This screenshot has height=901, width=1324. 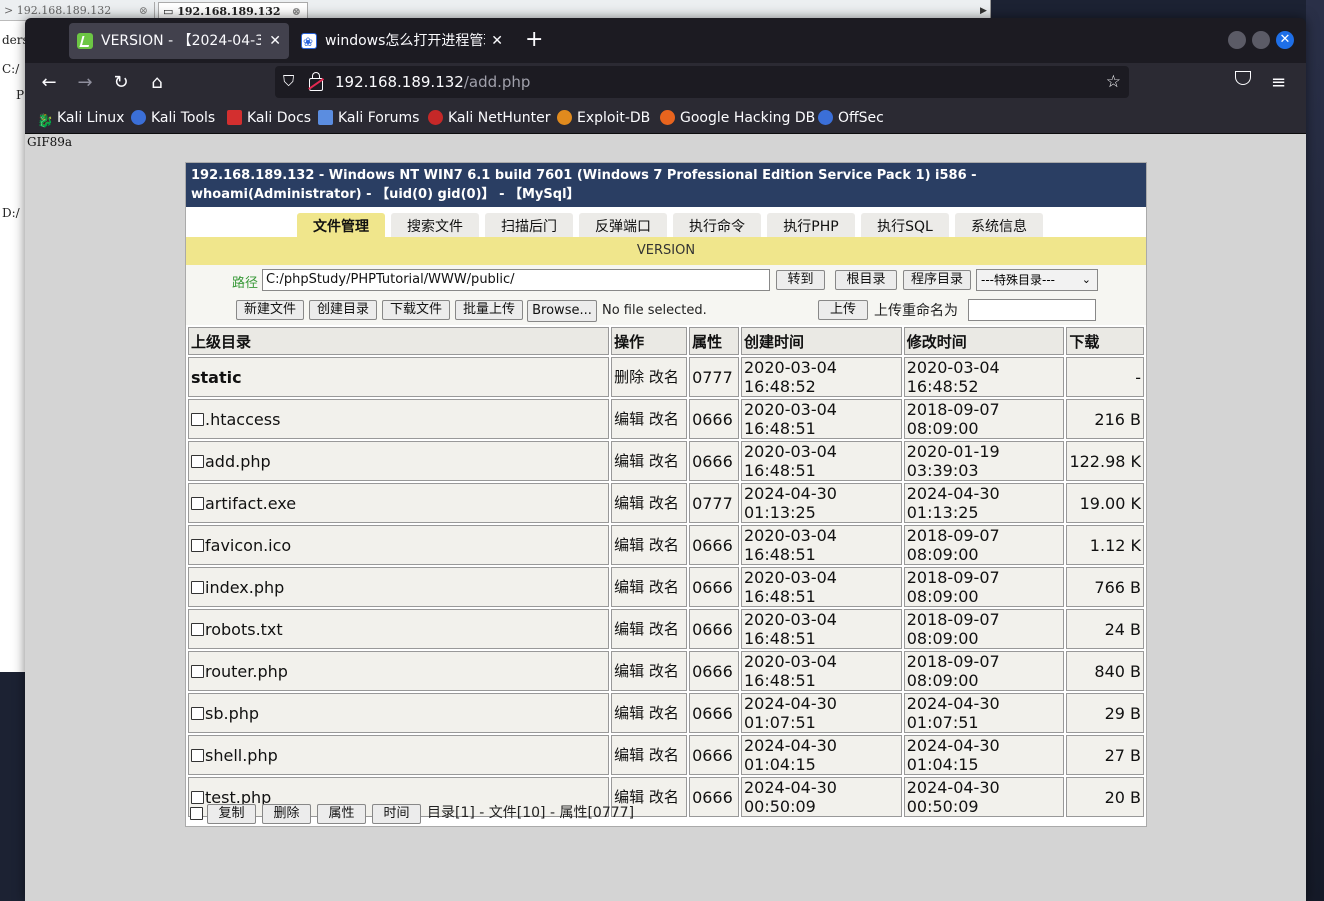 I want to click on modified-cell: 2020-03-04 16:48:52, so click(x=984, y=377).